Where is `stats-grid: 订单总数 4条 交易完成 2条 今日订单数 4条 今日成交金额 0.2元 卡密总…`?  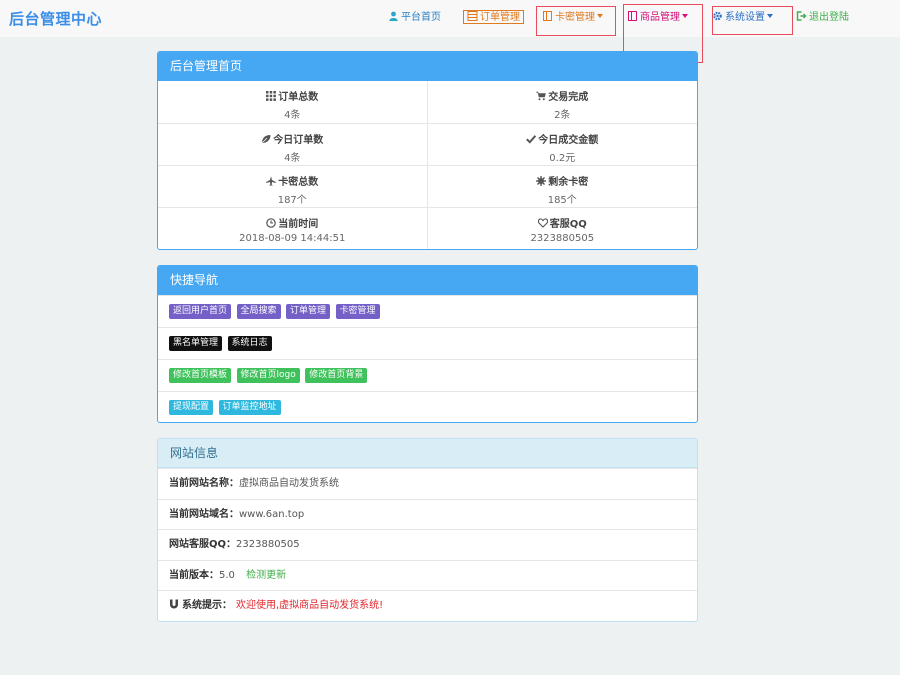 stats-grid: 订单总数 4条 交易完成 2条 今日订单数 4条 今日成交金额 0.2元 卡密总… is located at coordinates (427, 165).